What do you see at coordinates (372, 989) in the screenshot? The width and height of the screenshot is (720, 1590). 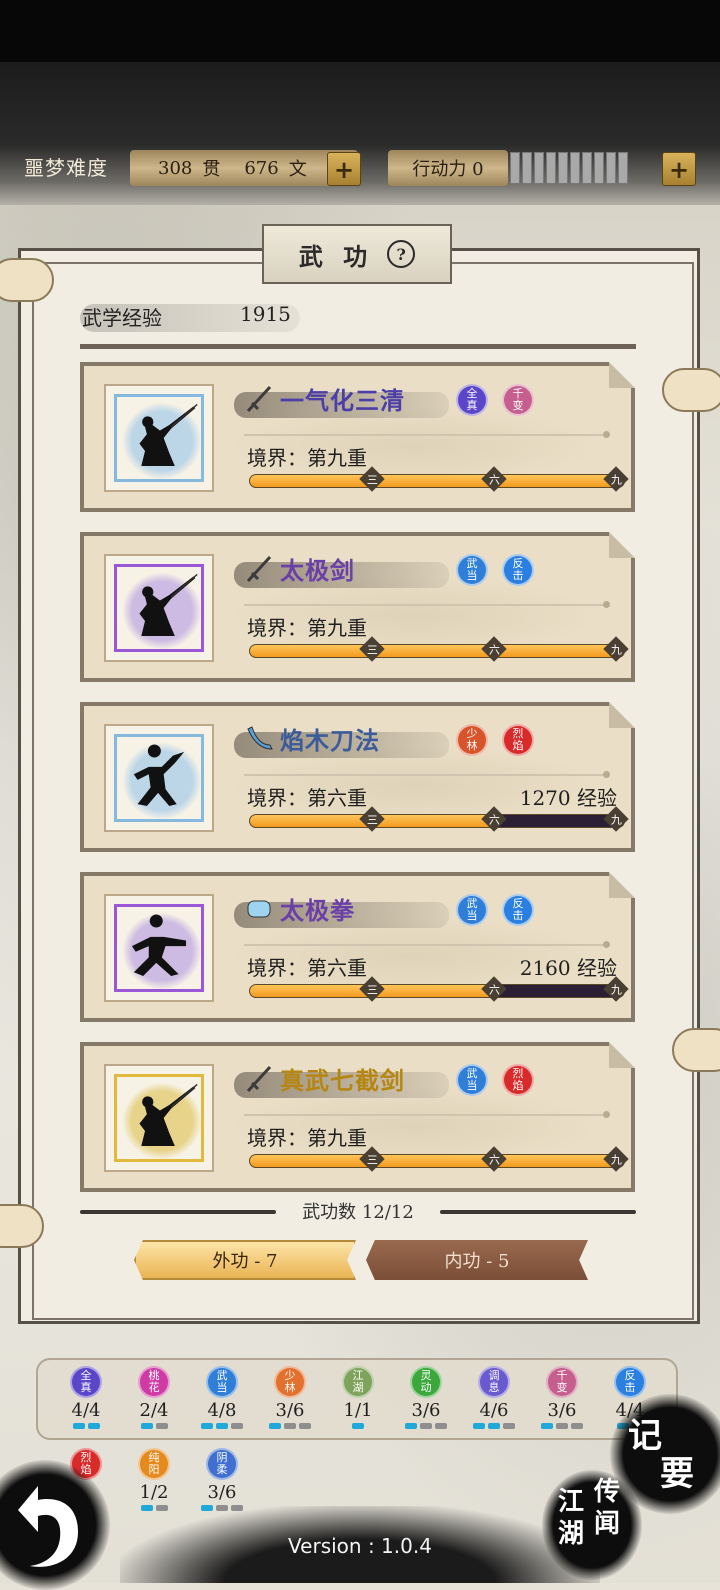 I see `tick-label: 三` at bounding box center [372, 989].